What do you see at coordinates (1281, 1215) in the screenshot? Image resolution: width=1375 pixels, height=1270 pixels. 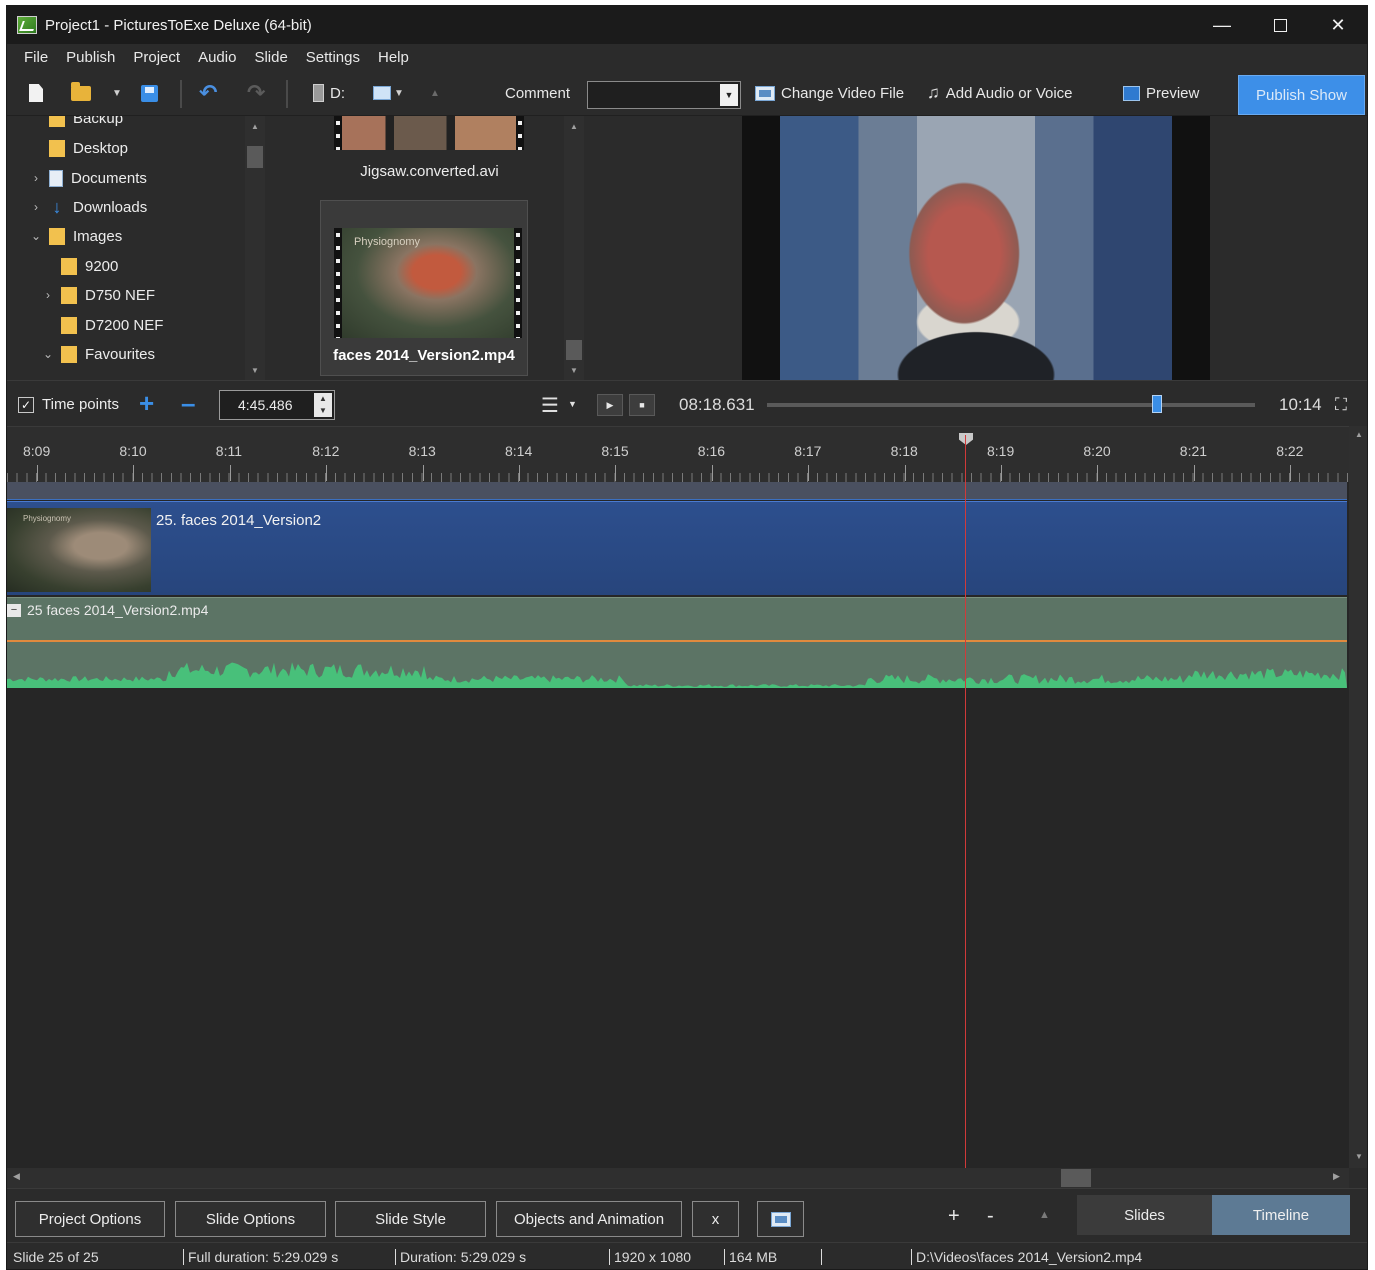 I see `tab-timeline: Timeline` at bounding box center [1281, 1215].